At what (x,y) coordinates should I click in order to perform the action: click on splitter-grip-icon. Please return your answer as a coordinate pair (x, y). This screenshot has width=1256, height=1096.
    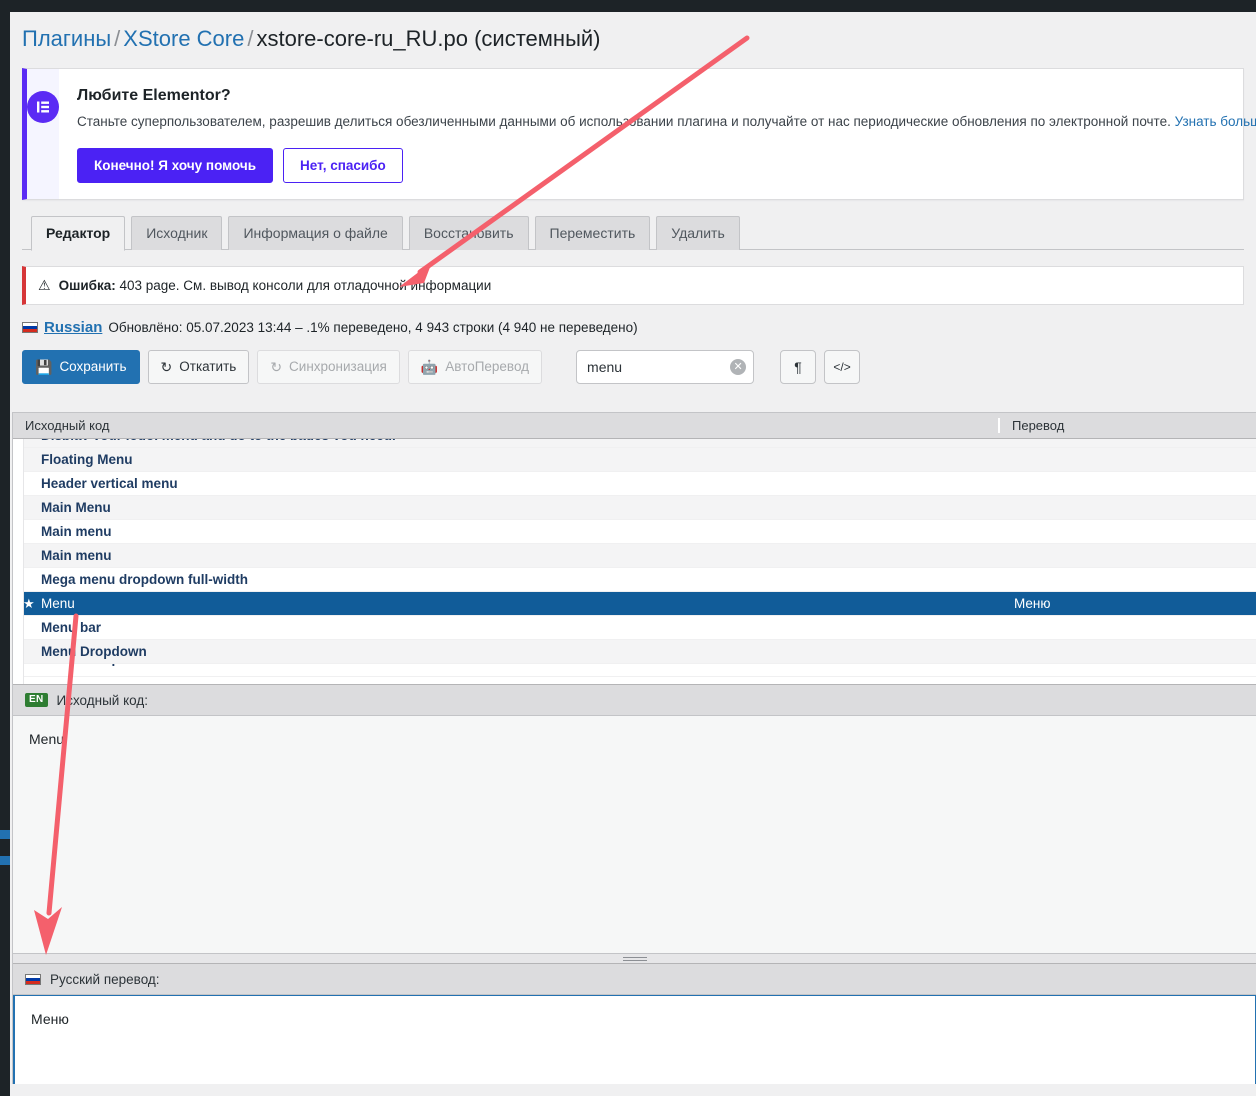
    Looking at the image, I should click on (634, 959).